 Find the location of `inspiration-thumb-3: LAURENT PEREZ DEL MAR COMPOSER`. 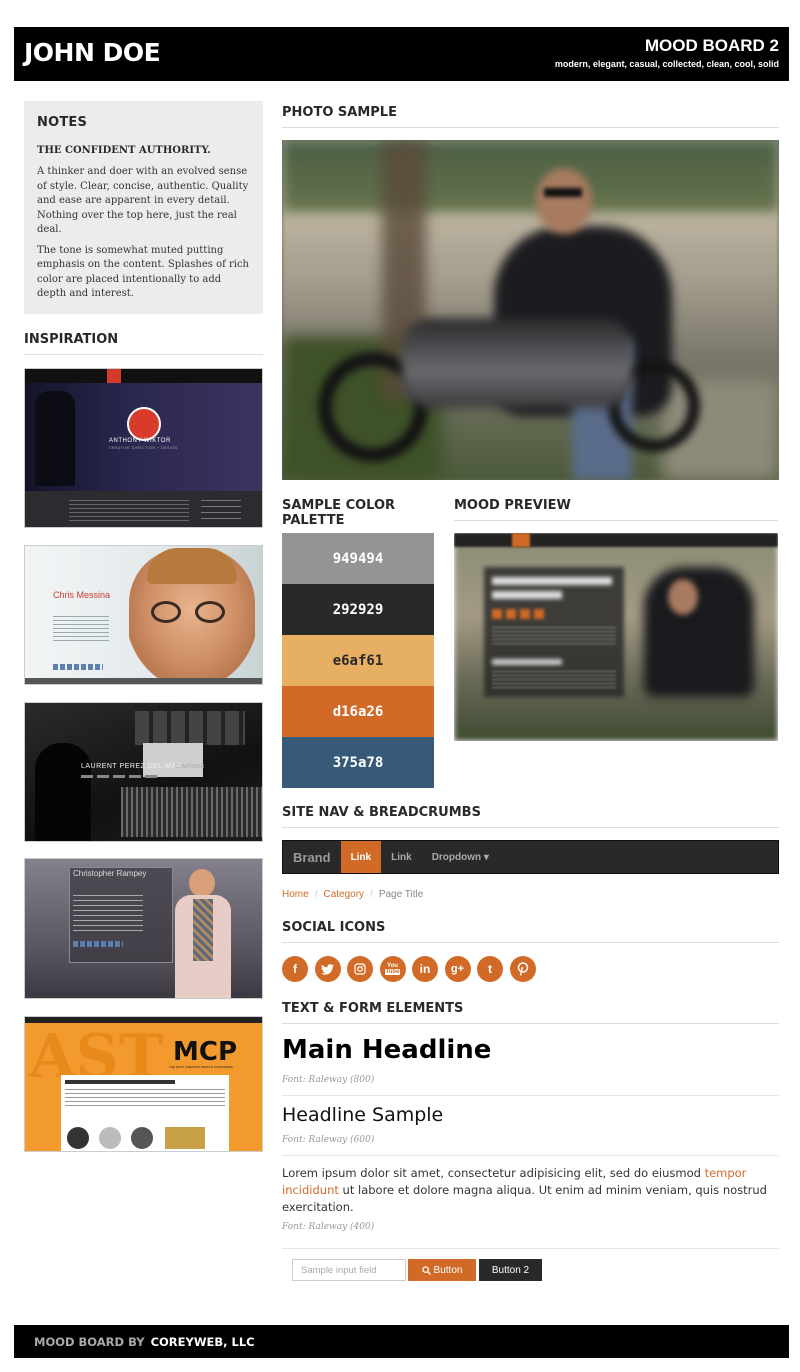

inspiration-thumb-3: LAURENT PEREZ DEL MAR COMPOSER is located at coordinates (143, 772).